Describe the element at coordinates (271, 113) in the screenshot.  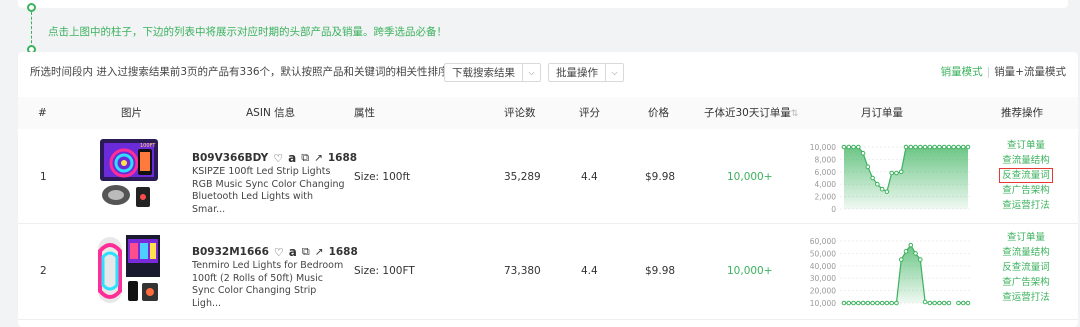
I see `col-asin: ASIN 信息` at that location.